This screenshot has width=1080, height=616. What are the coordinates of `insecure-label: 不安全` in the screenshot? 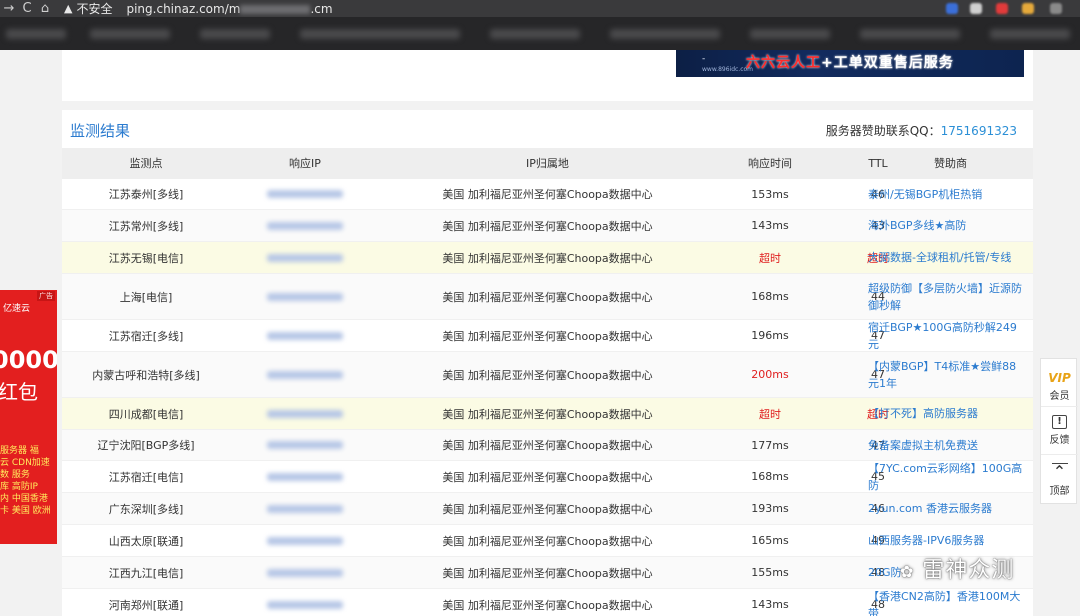 It's located at (94, 8).